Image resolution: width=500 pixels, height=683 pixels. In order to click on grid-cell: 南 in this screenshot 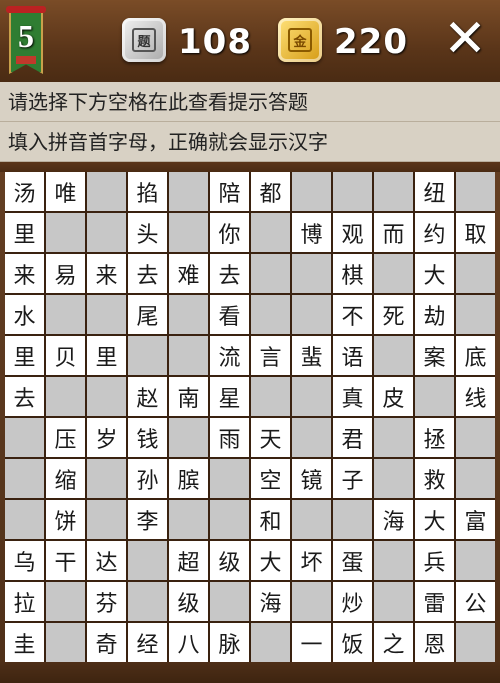, I will do `click(188, 396)`.